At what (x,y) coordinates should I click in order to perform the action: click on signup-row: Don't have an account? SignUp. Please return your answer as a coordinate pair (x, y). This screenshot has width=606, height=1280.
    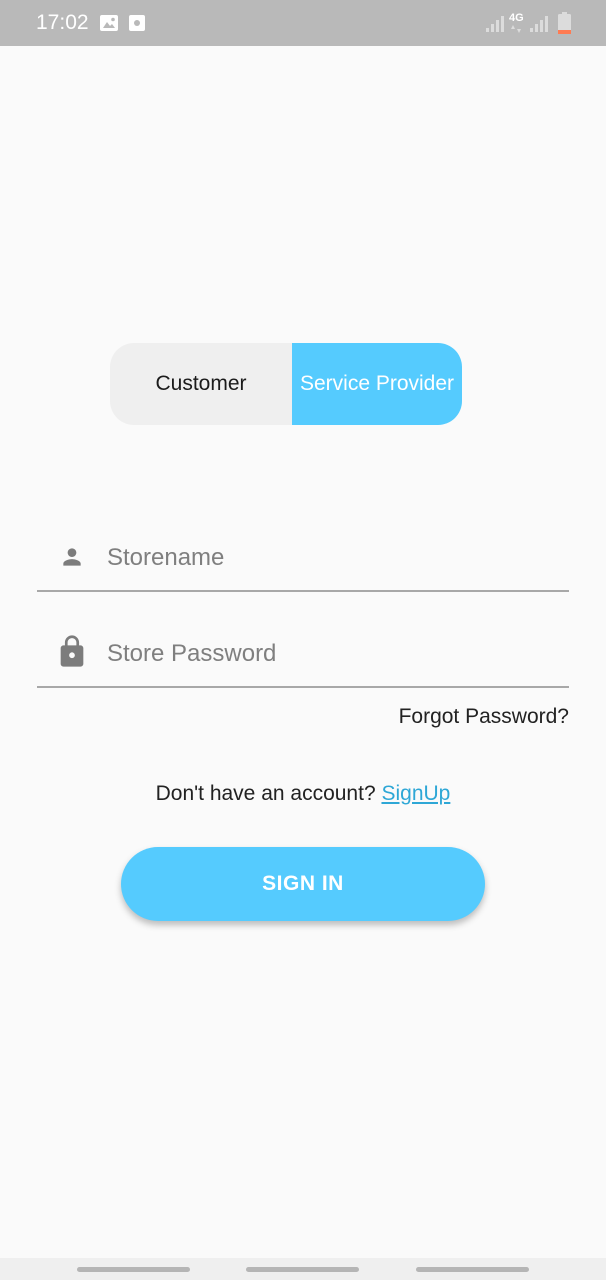
    Looking at the image, I should click on (303, 794).